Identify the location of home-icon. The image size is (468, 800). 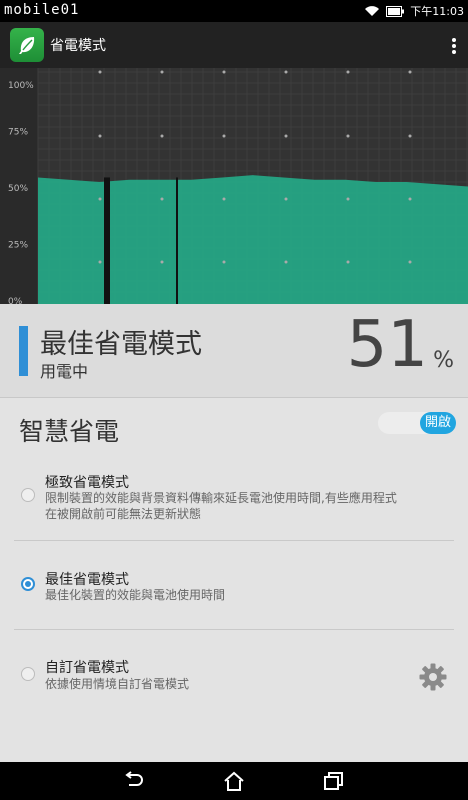
(234, 781).